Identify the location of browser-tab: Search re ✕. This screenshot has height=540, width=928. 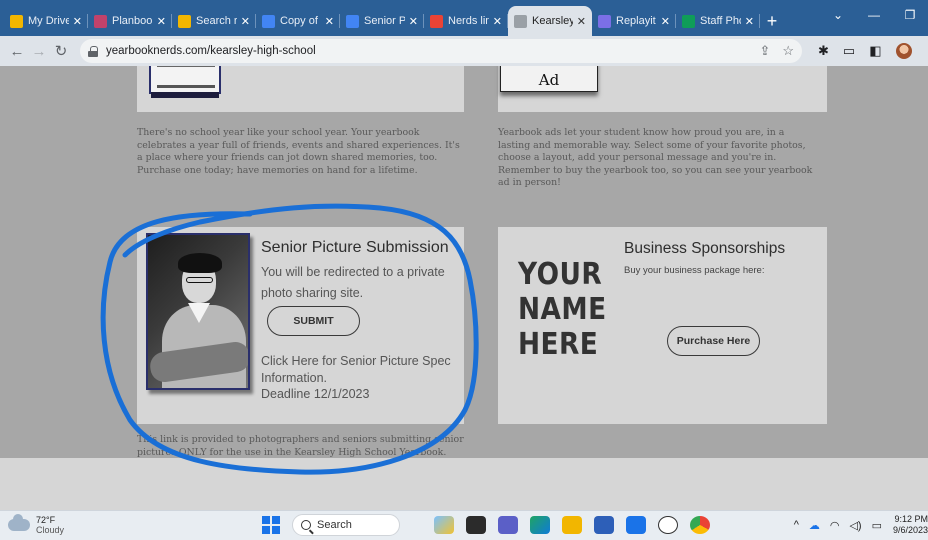
(214, 21).